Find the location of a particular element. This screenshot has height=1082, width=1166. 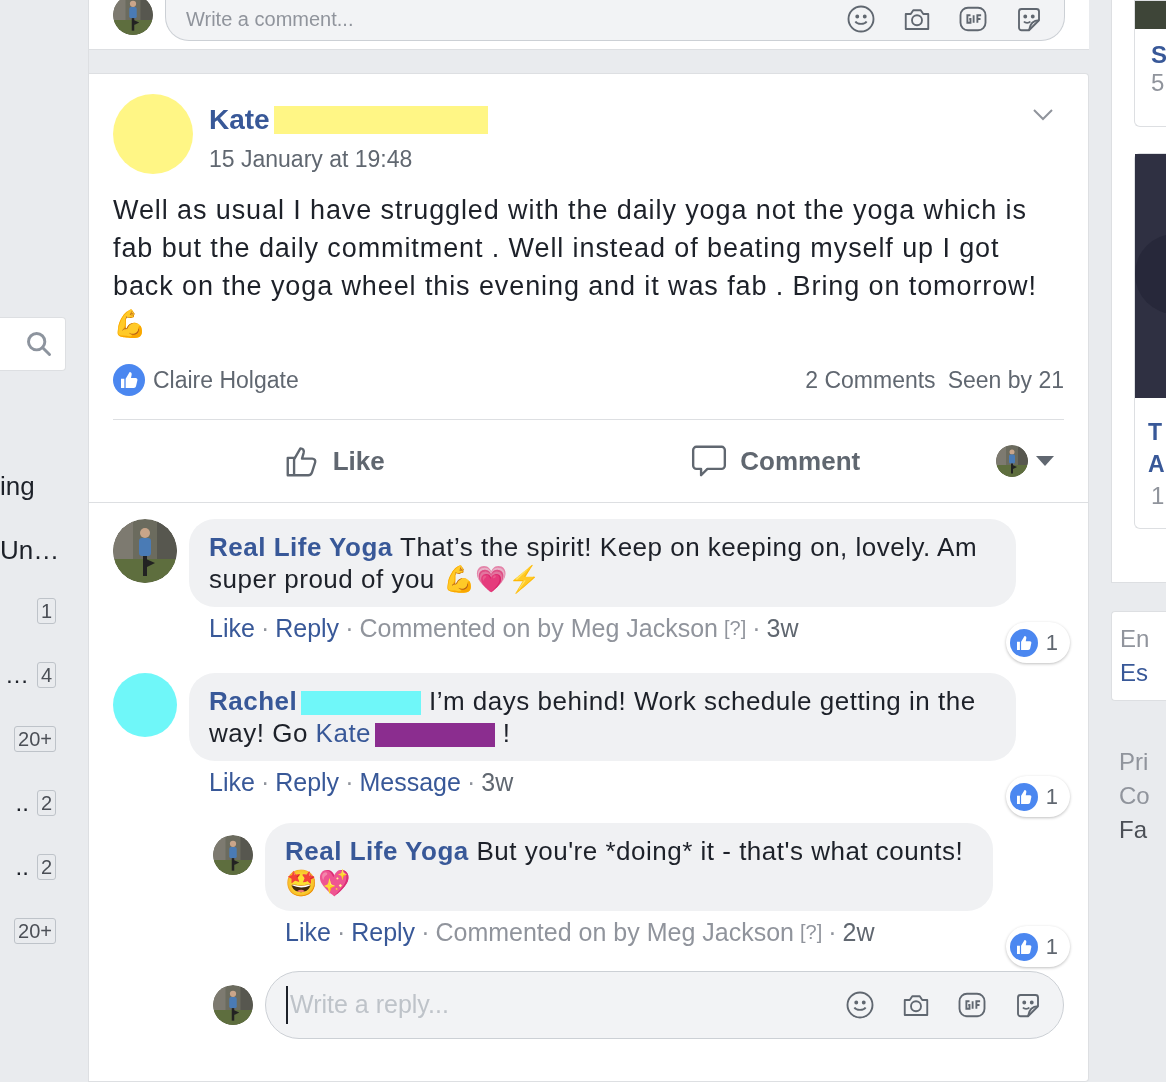

search-icon is located at coordinates (39, 344).